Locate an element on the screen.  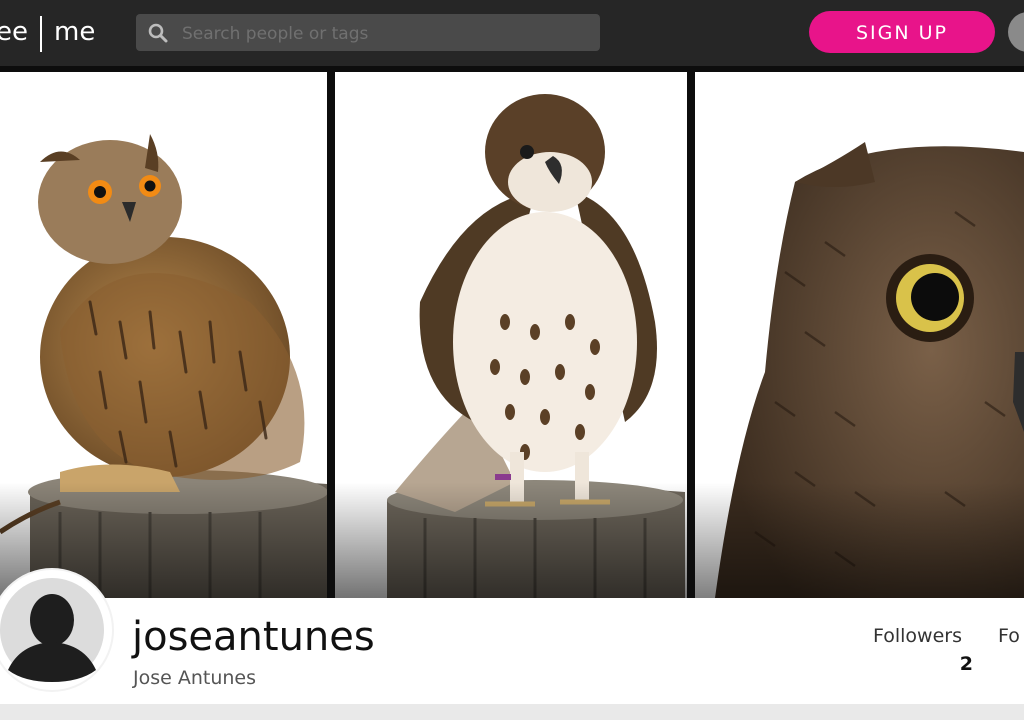
logo-text-right: me is located at coordinates (75, 32).